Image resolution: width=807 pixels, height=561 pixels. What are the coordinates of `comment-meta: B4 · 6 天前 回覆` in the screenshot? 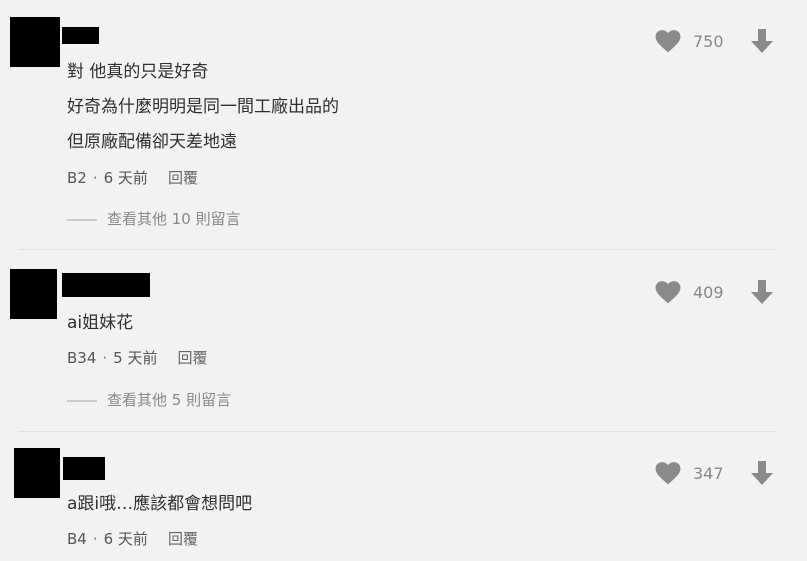 It's located at (132, 539).